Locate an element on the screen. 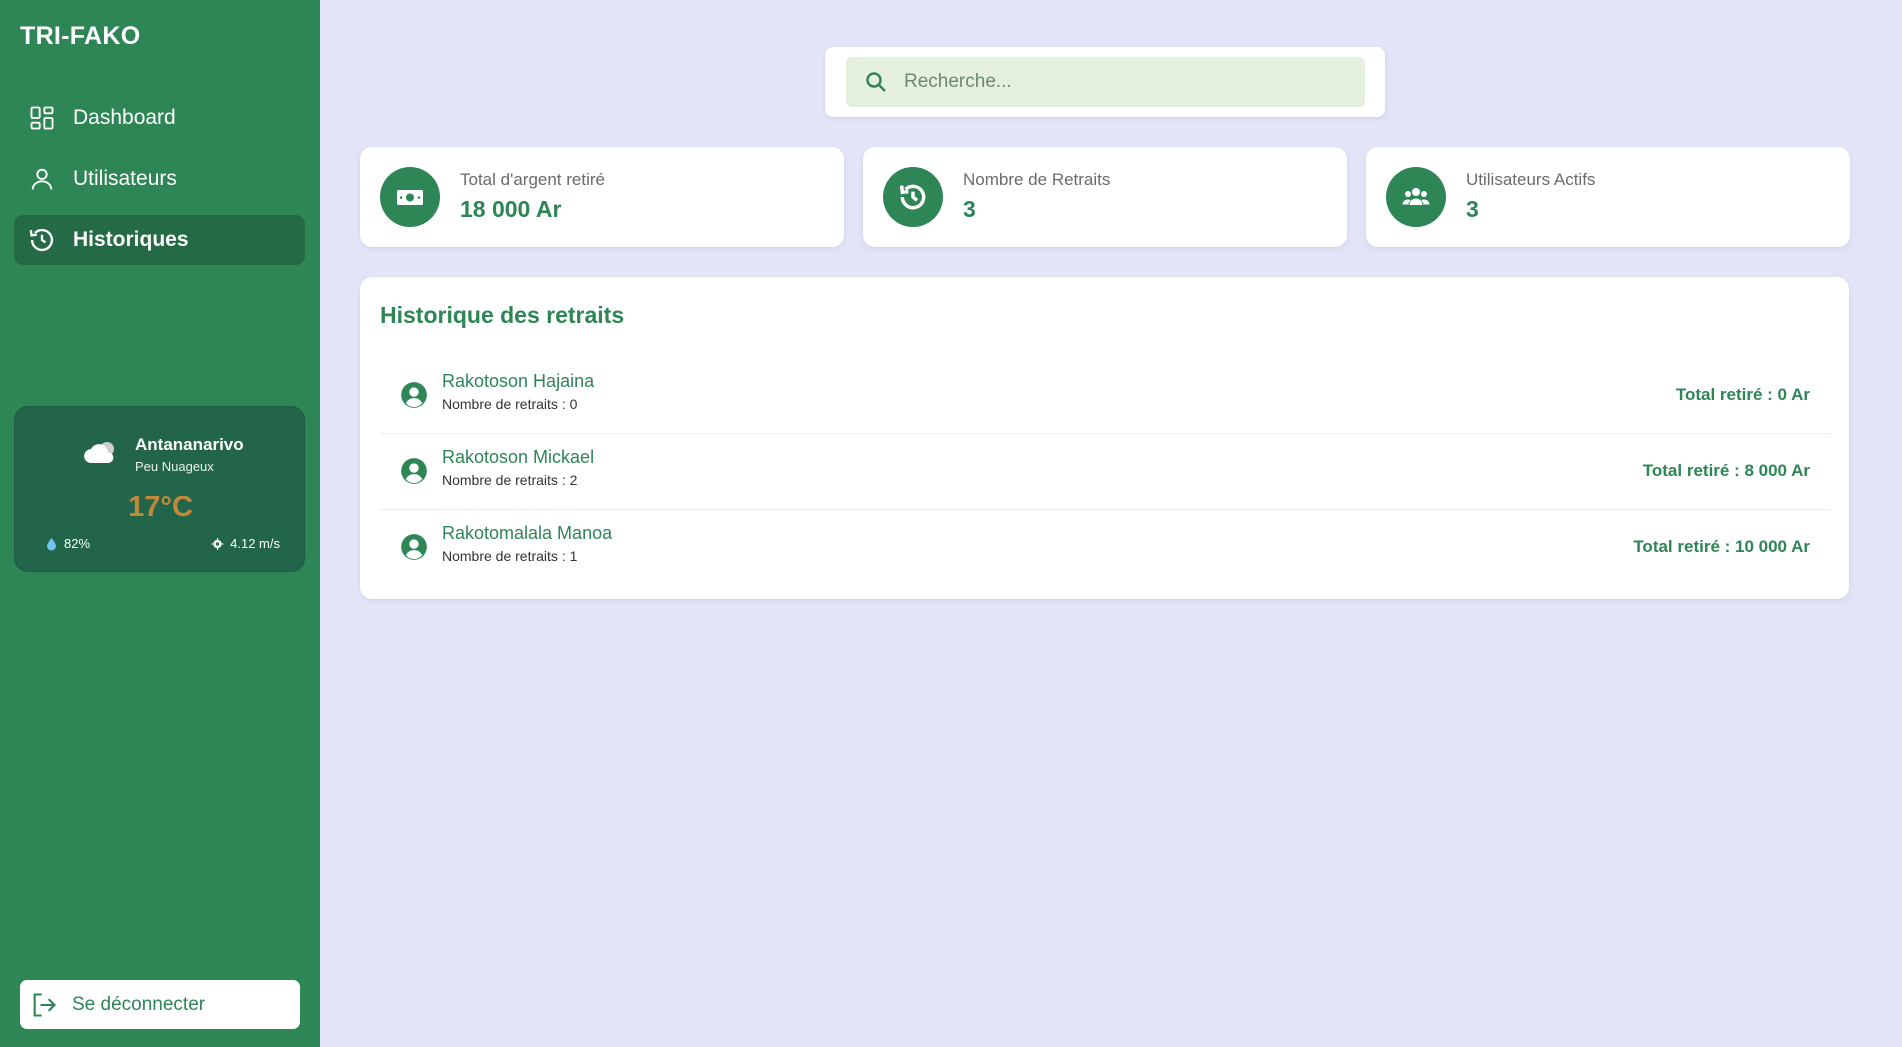 Image resolution: width=1902 pixels, height=1047 pixels. logout-button: Se déconnecter is located at coordinates (160, 1004).